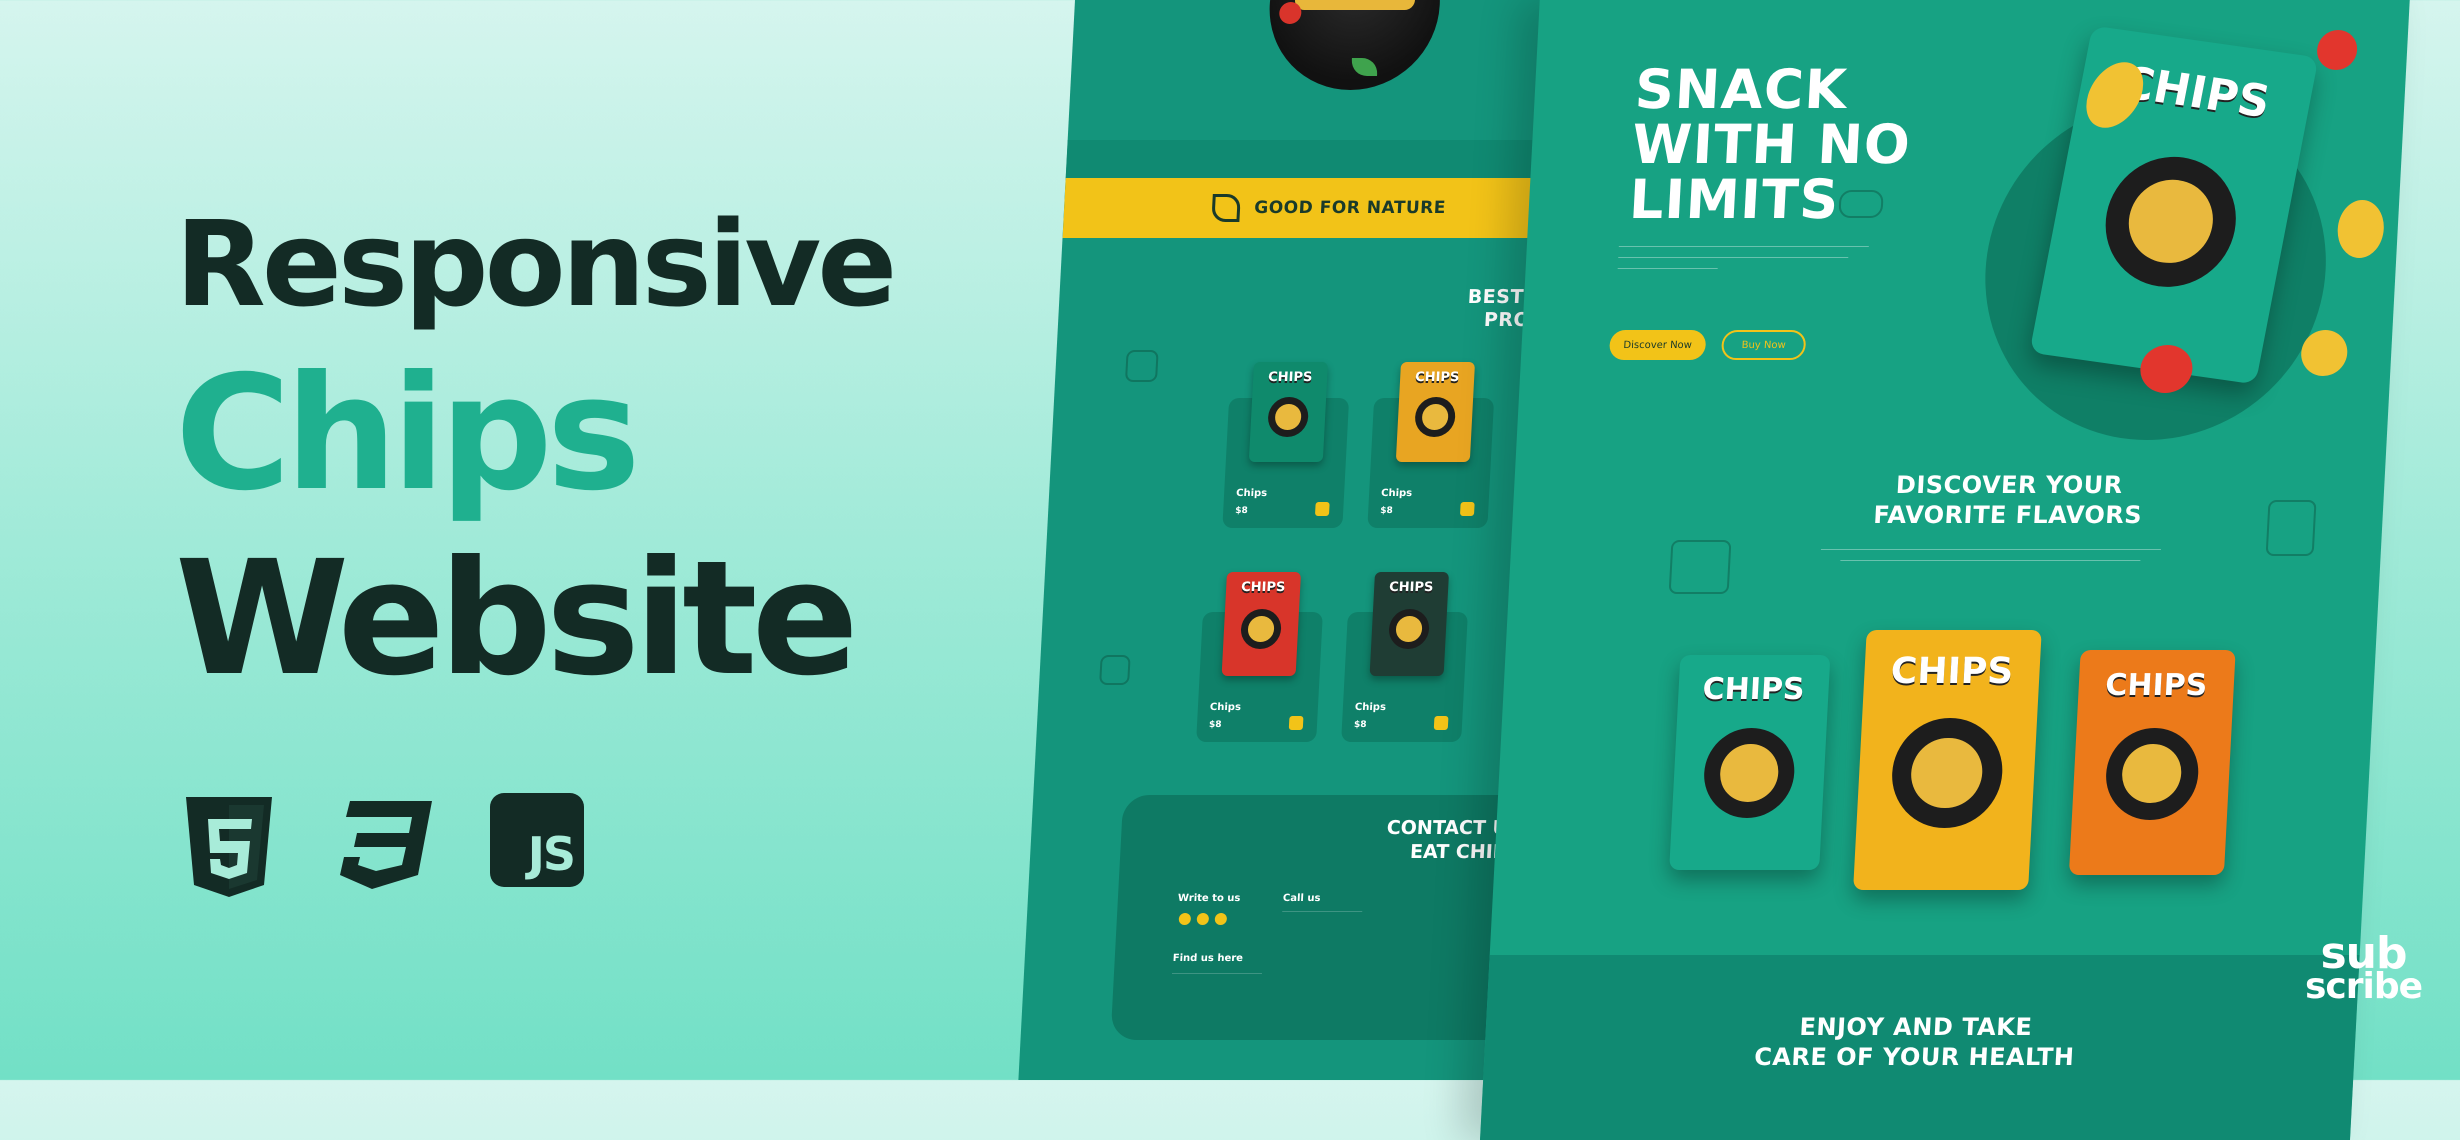  I want to click on flavors-title-line2: FAVORITE FLAVORS, so click(2007, 515).